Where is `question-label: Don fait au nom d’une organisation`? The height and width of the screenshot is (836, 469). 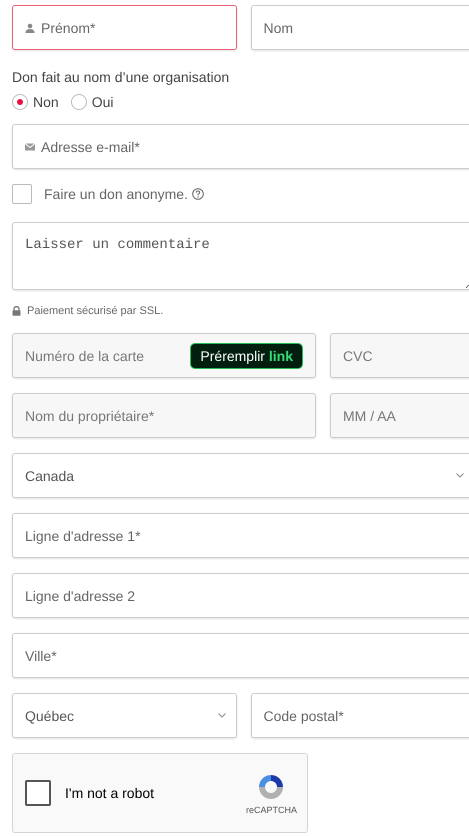 question-label: Don fait au nom d’une organisation is located at coordinates (121, 77).